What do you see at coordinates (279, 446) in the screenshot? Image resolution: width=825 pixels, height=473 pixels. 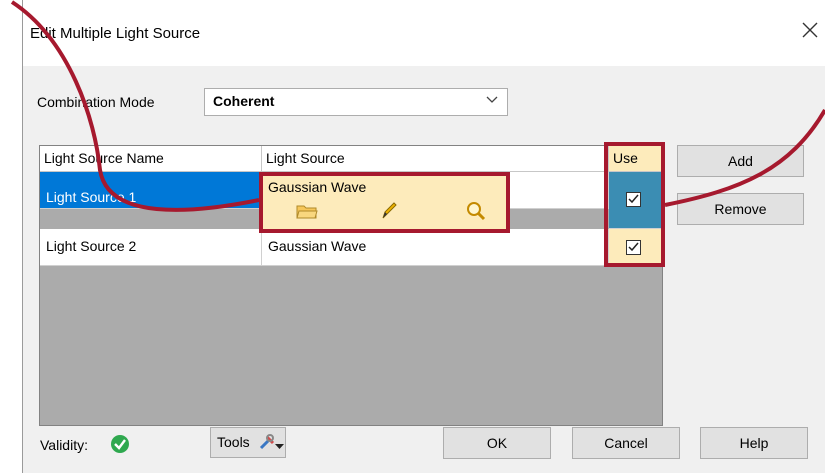 I see `chevron-down-icon` at bounding box center [279, 446].